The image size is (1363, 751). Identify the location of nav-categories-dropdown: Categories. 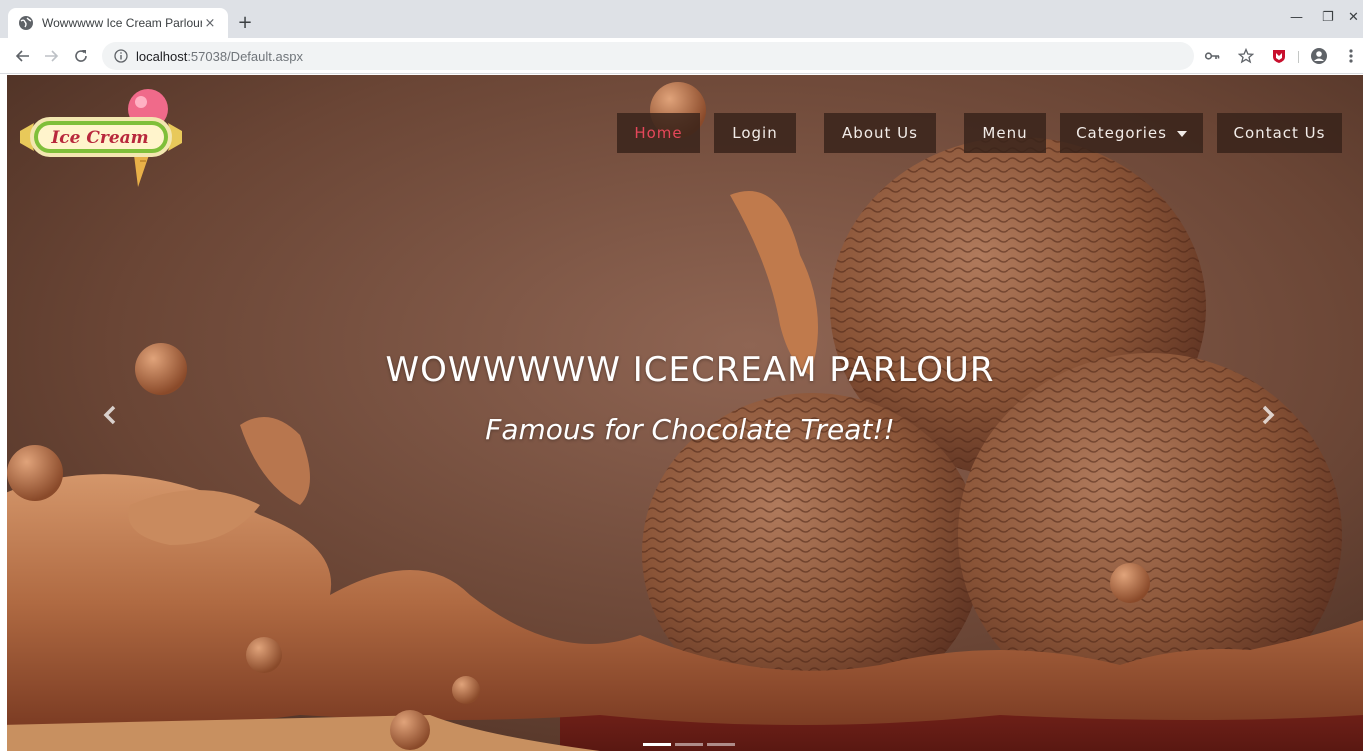
(1131, 133).